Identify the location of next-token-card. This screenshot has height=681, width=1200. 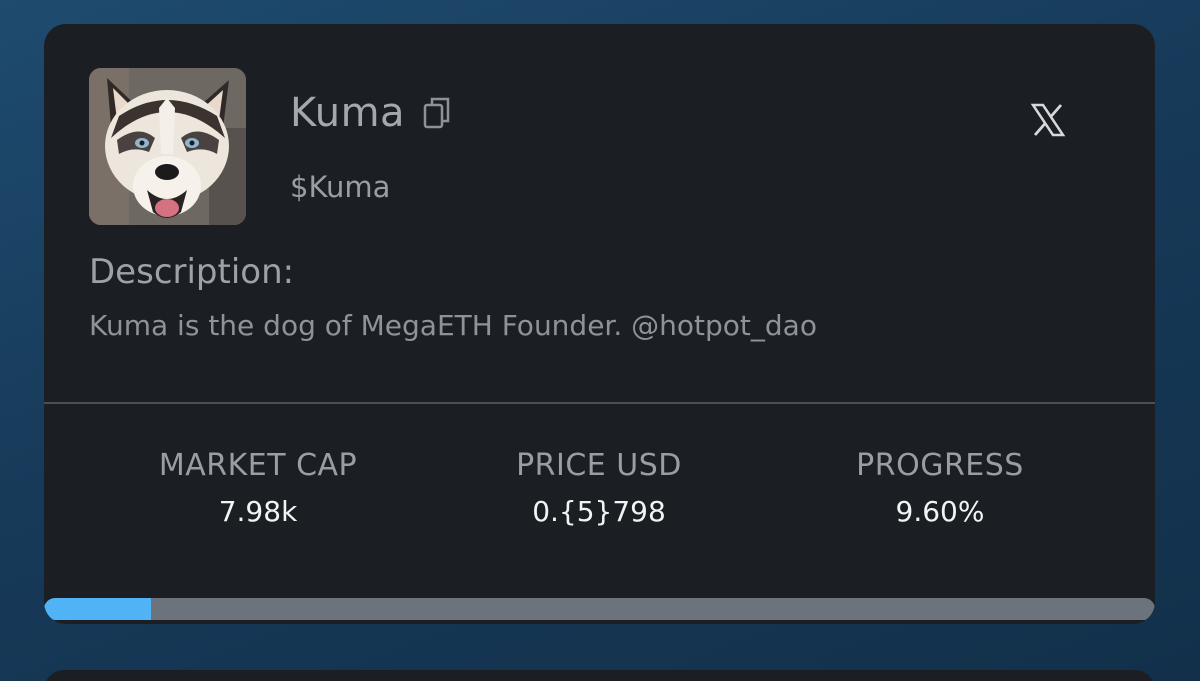
(599, 675).